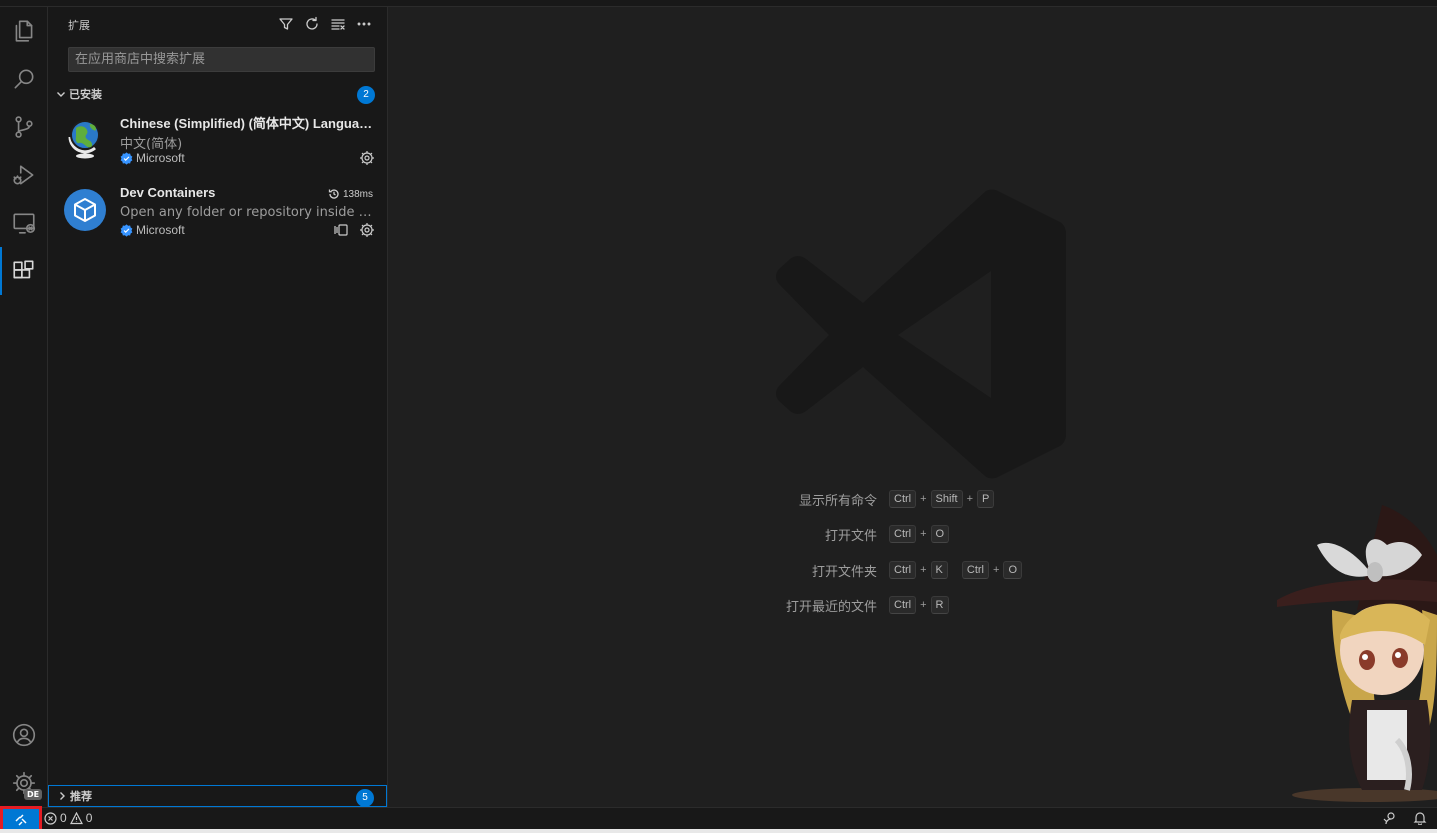 The image size is (1437, 833). I want to click on remote-workspace-icon, so click(341, 230).